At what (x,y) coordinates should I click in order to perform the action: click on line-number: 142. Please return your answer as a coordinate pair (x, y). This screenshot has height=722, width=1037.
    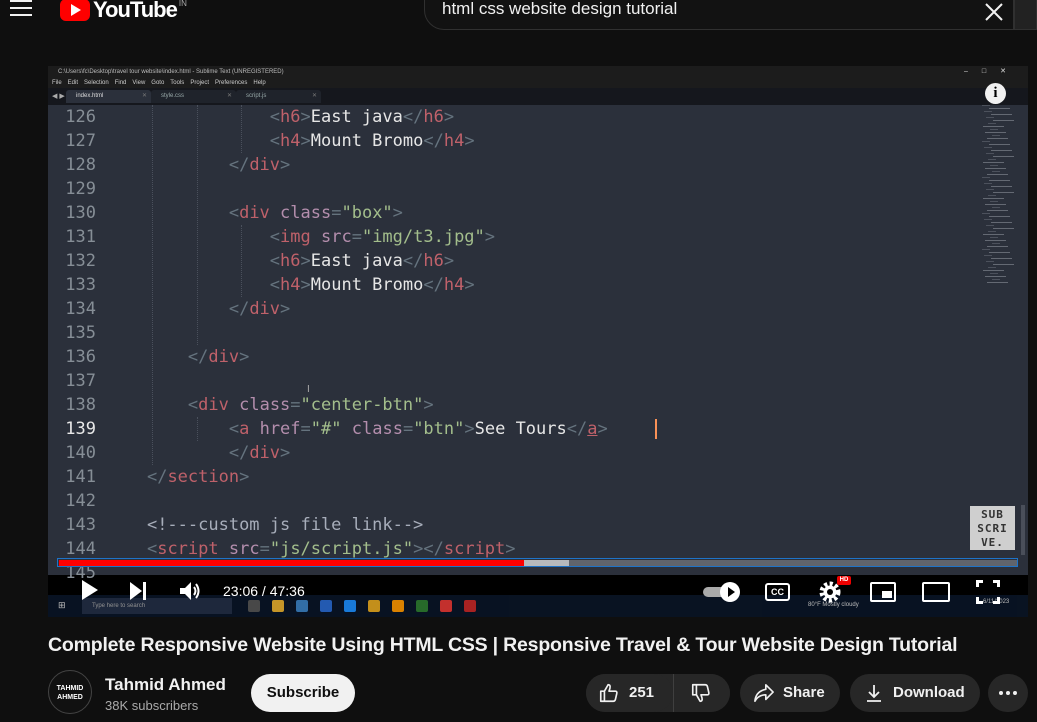
    Looking at the image, I should click on (80, 501).